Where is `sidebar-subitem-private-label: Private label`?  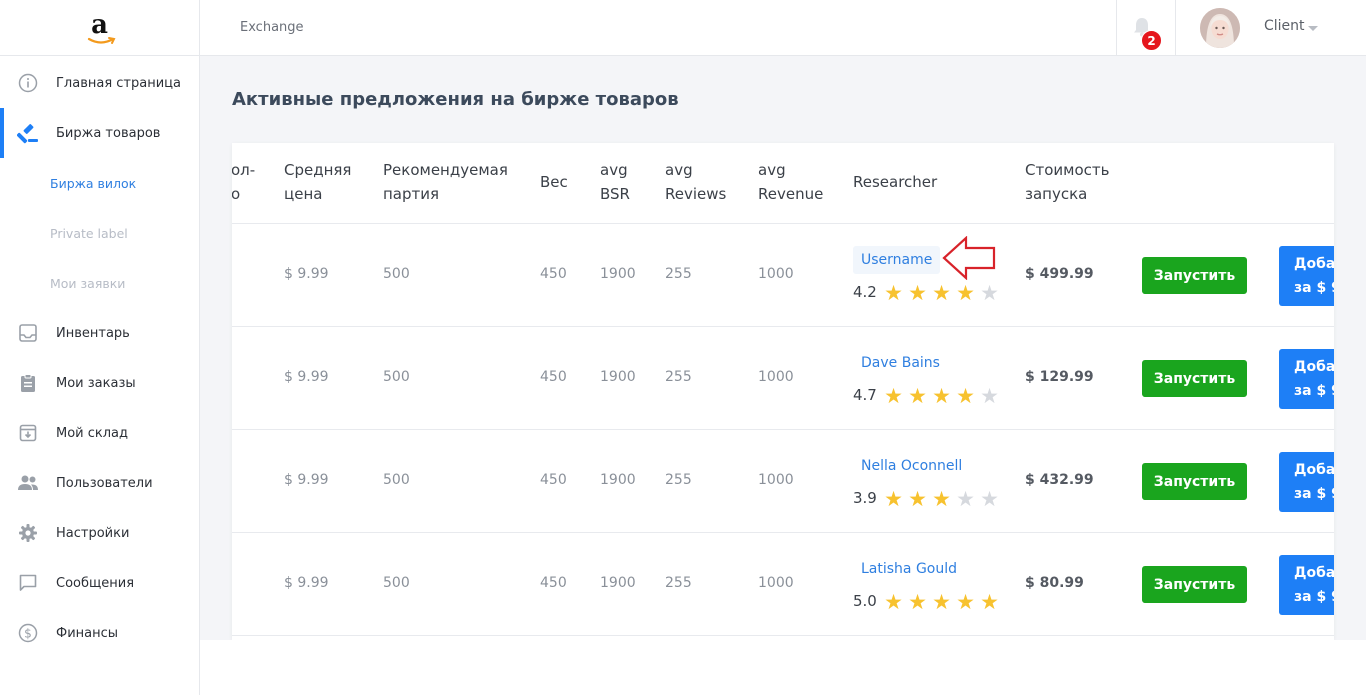 sidebar-subitem-private-label: Private label is located at coordinates (89, 233).